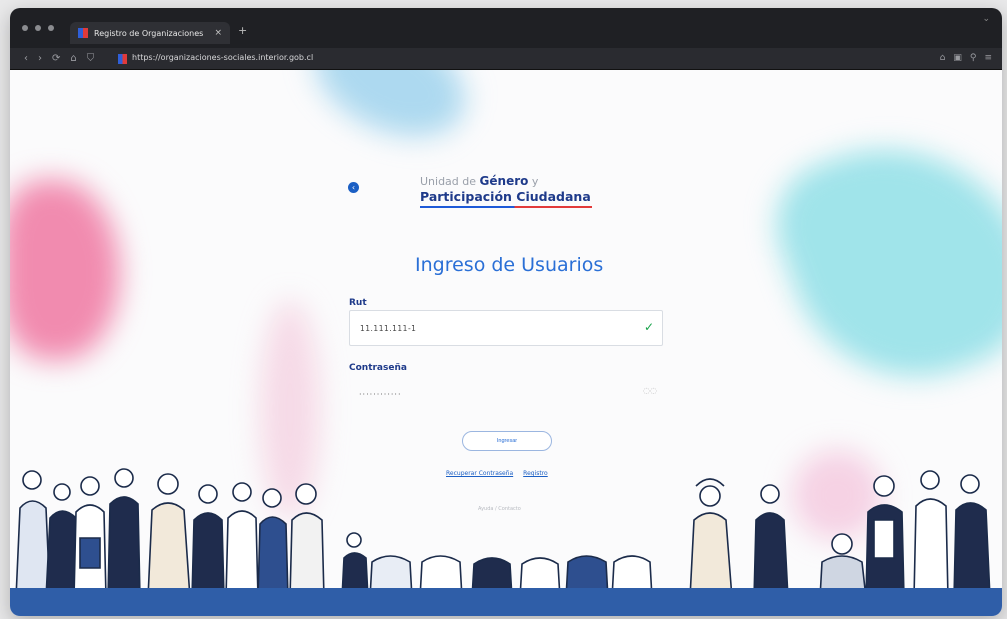  Describe the element at coordinates (56, 59) in the screenshot. I see `reload-icon: ⟳` at that location.